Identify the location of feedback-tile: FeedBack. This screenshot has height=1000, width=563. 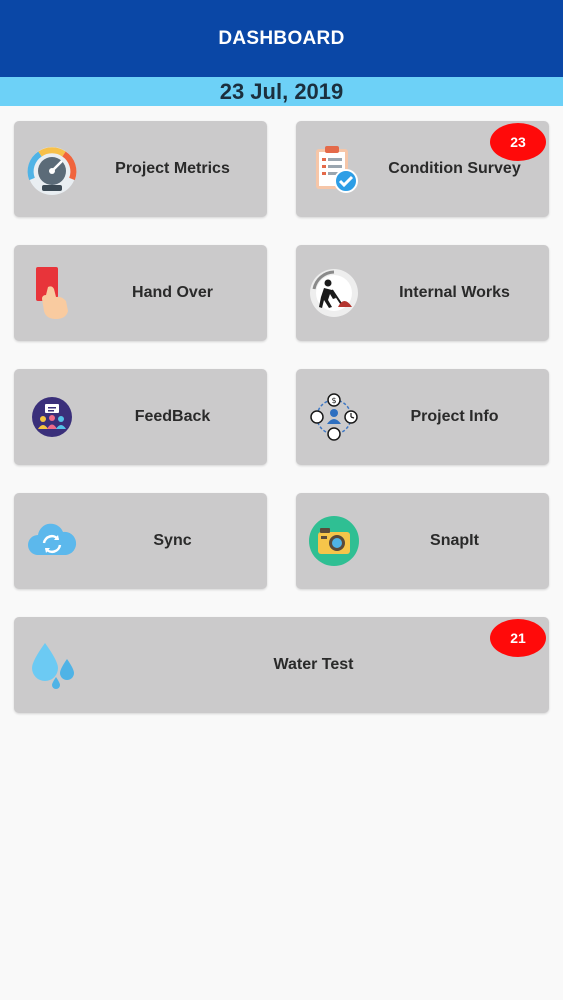
(140, 417).